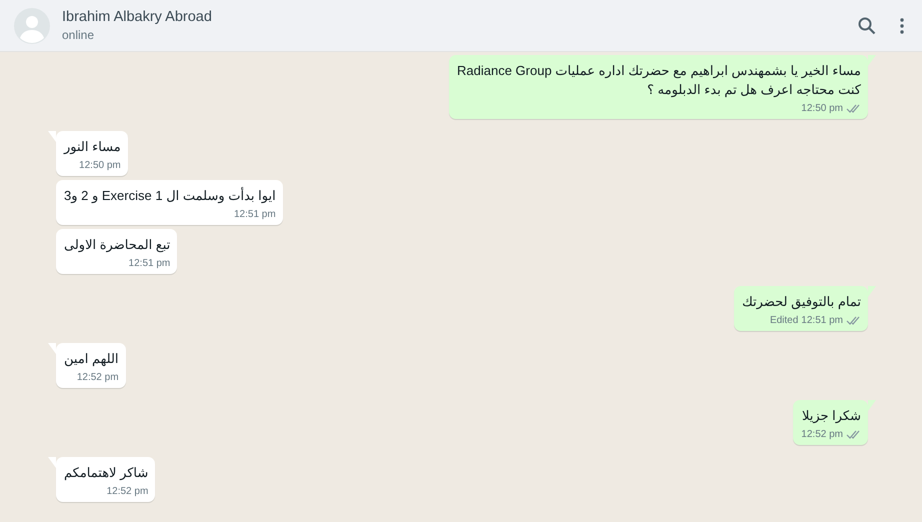 This screenshot has height=522, width=922. Describe the element at coordinates (32, 26) in the screenshot. I see `avatar-icon` at that location.